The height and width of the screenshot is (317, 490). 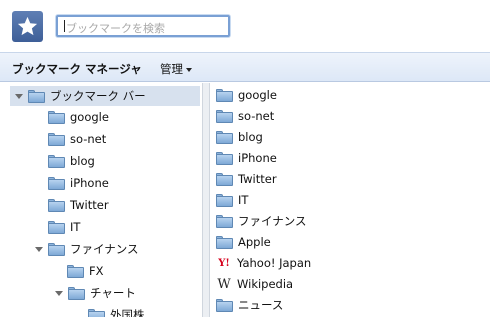 I want to click on tree-item-bookmarks-bar: ブックマーク バー, so click(x=105, y=96).